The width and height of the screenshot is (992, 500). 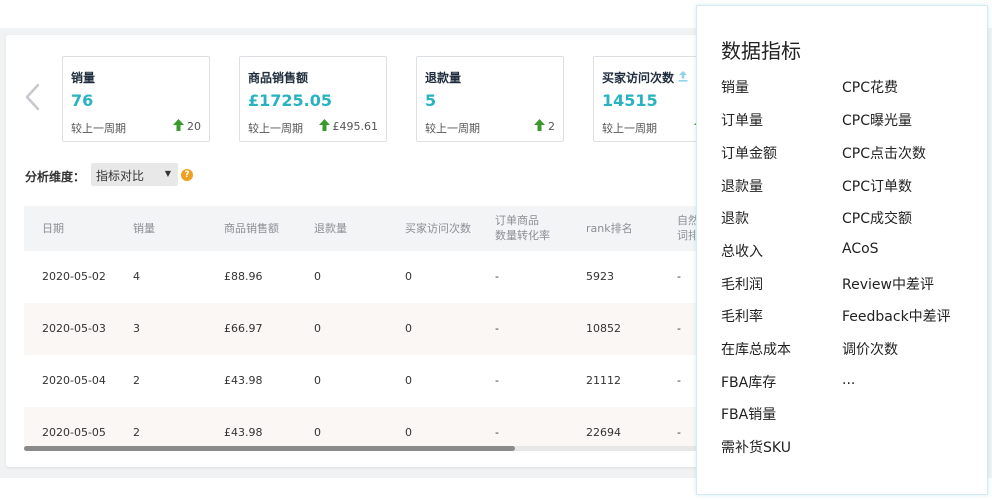 I want to click on kpi-delta: 20, so click(x=187, y=126).